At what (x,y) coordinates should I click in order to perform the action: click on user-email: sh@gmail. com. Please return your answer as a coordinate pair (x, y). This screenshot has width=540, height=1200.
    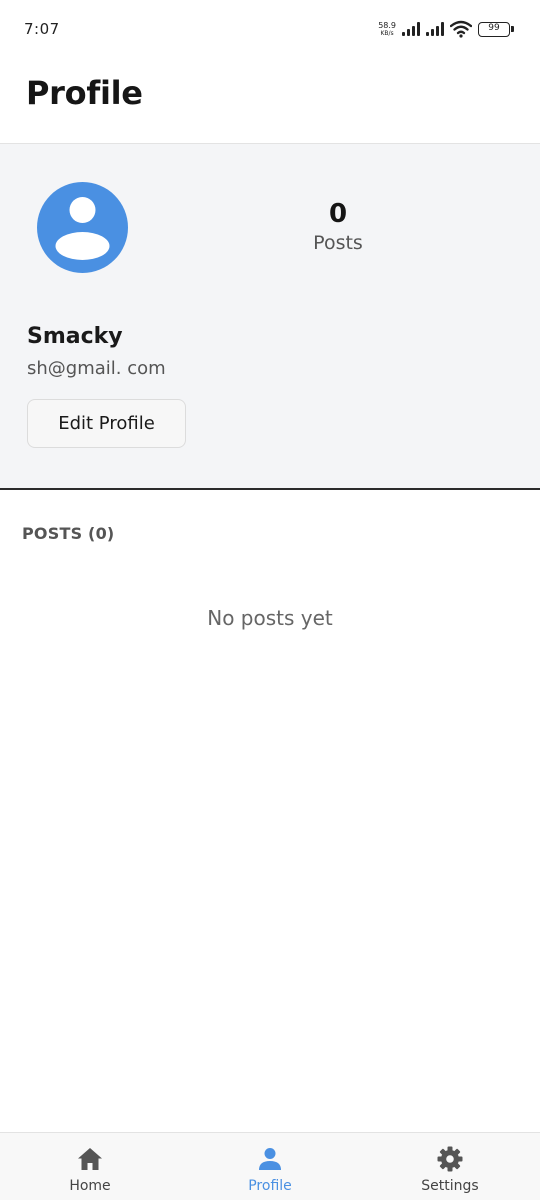
    Looking at the image, I should click on (96, 368).